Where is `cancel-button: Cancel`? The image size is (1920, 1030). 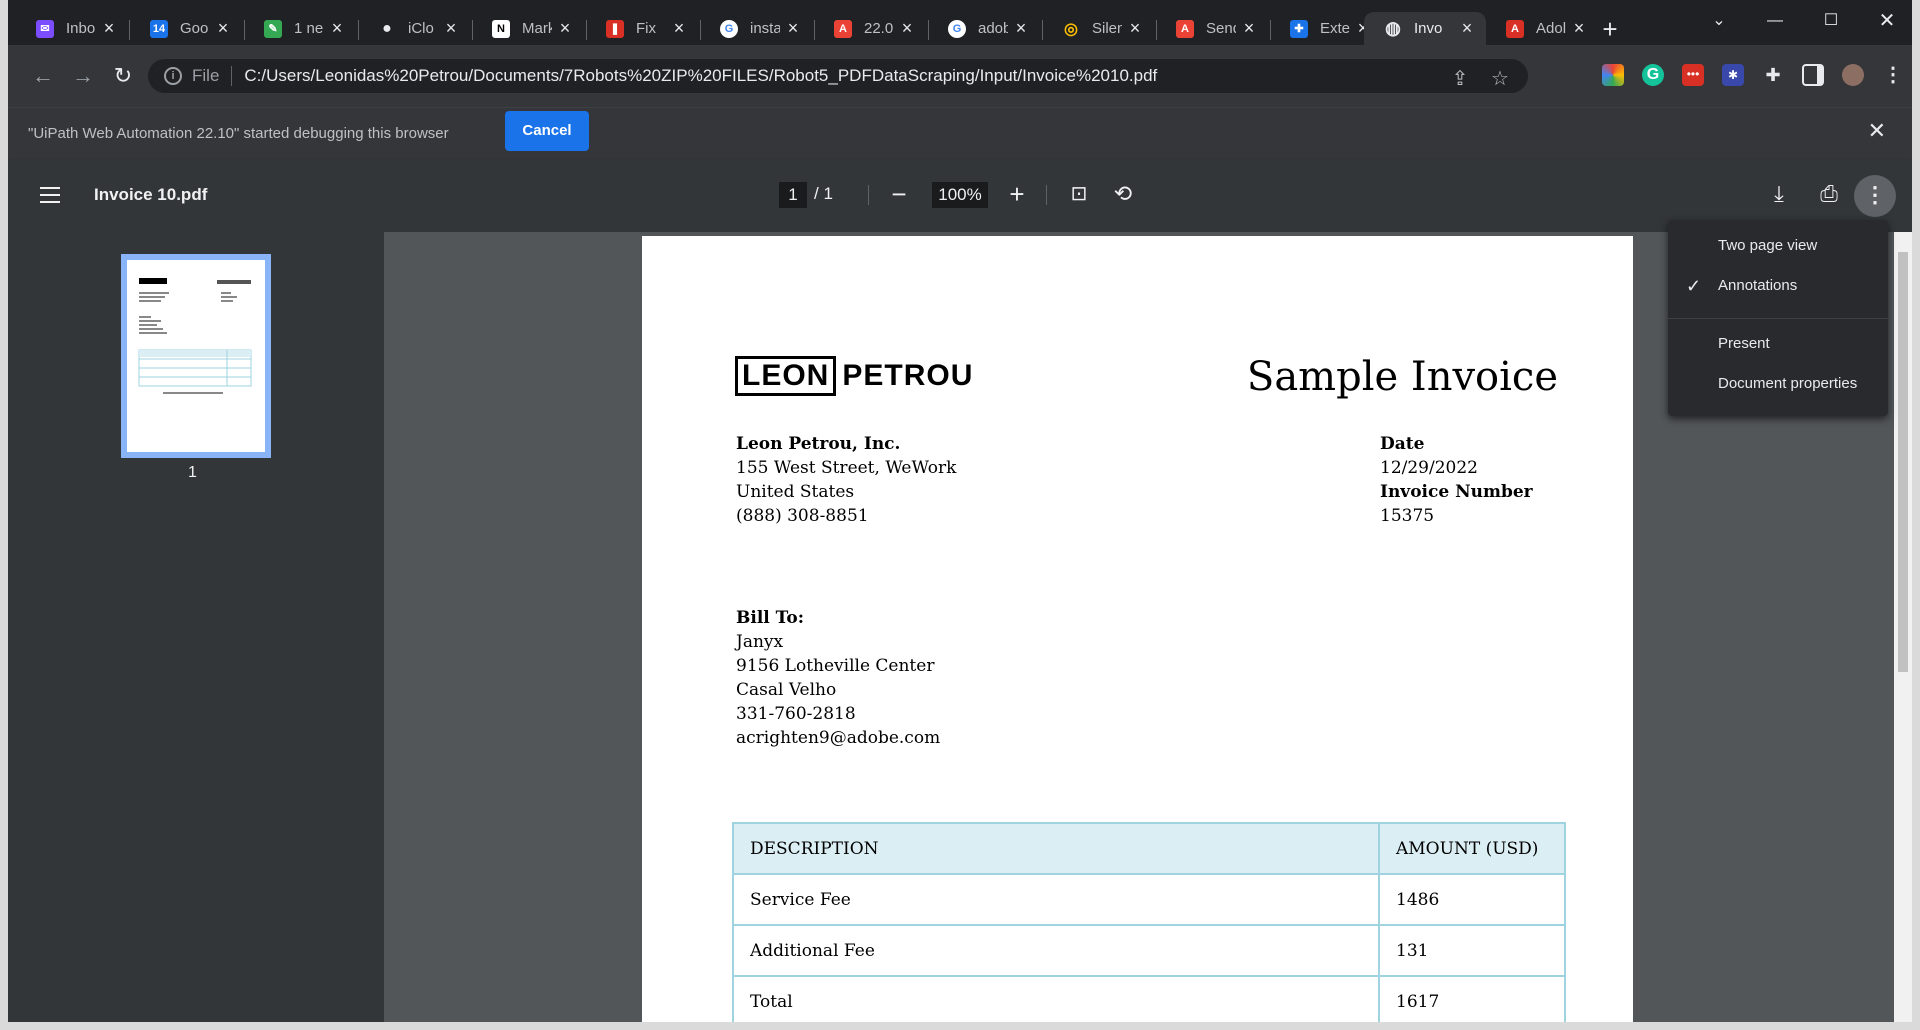
cancel-button: Cancel is located at coordinates (547, 131).